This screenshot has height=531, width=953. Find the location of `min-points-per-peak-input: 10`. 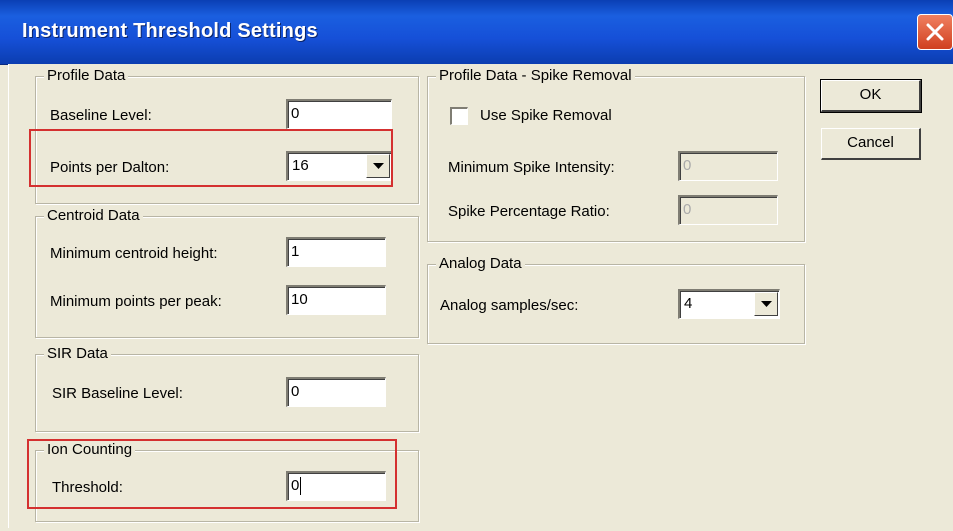

min-points-per-peak-input: 10 is located at coordinates (336, 300).